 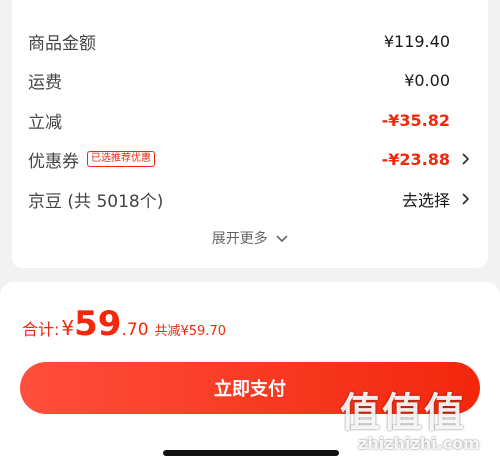 I want to click on total-amount: 合计: ¥ 59 .70 共减¥59.70, so click(x=124, y=324).